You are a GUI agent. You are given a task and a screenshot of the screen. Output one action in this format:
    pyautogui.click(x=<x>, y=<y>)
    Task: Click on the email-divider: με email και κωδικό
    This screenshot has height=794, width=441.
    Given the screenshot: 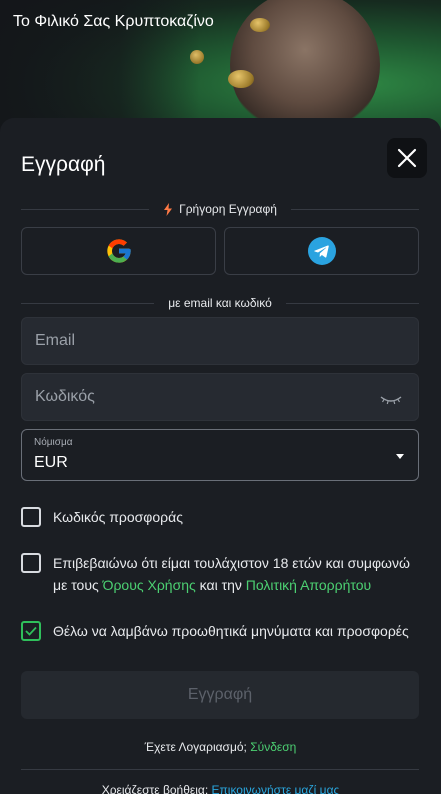 What is the action you would take?
    pyautogui.click(x=220, y=303)
    